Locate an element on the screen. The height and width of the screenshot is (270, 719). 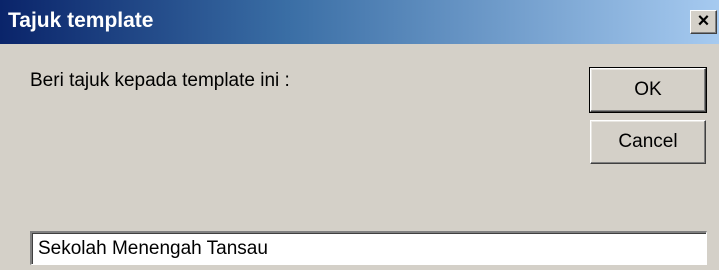
close-button: × is located at coordinates (703, 22).